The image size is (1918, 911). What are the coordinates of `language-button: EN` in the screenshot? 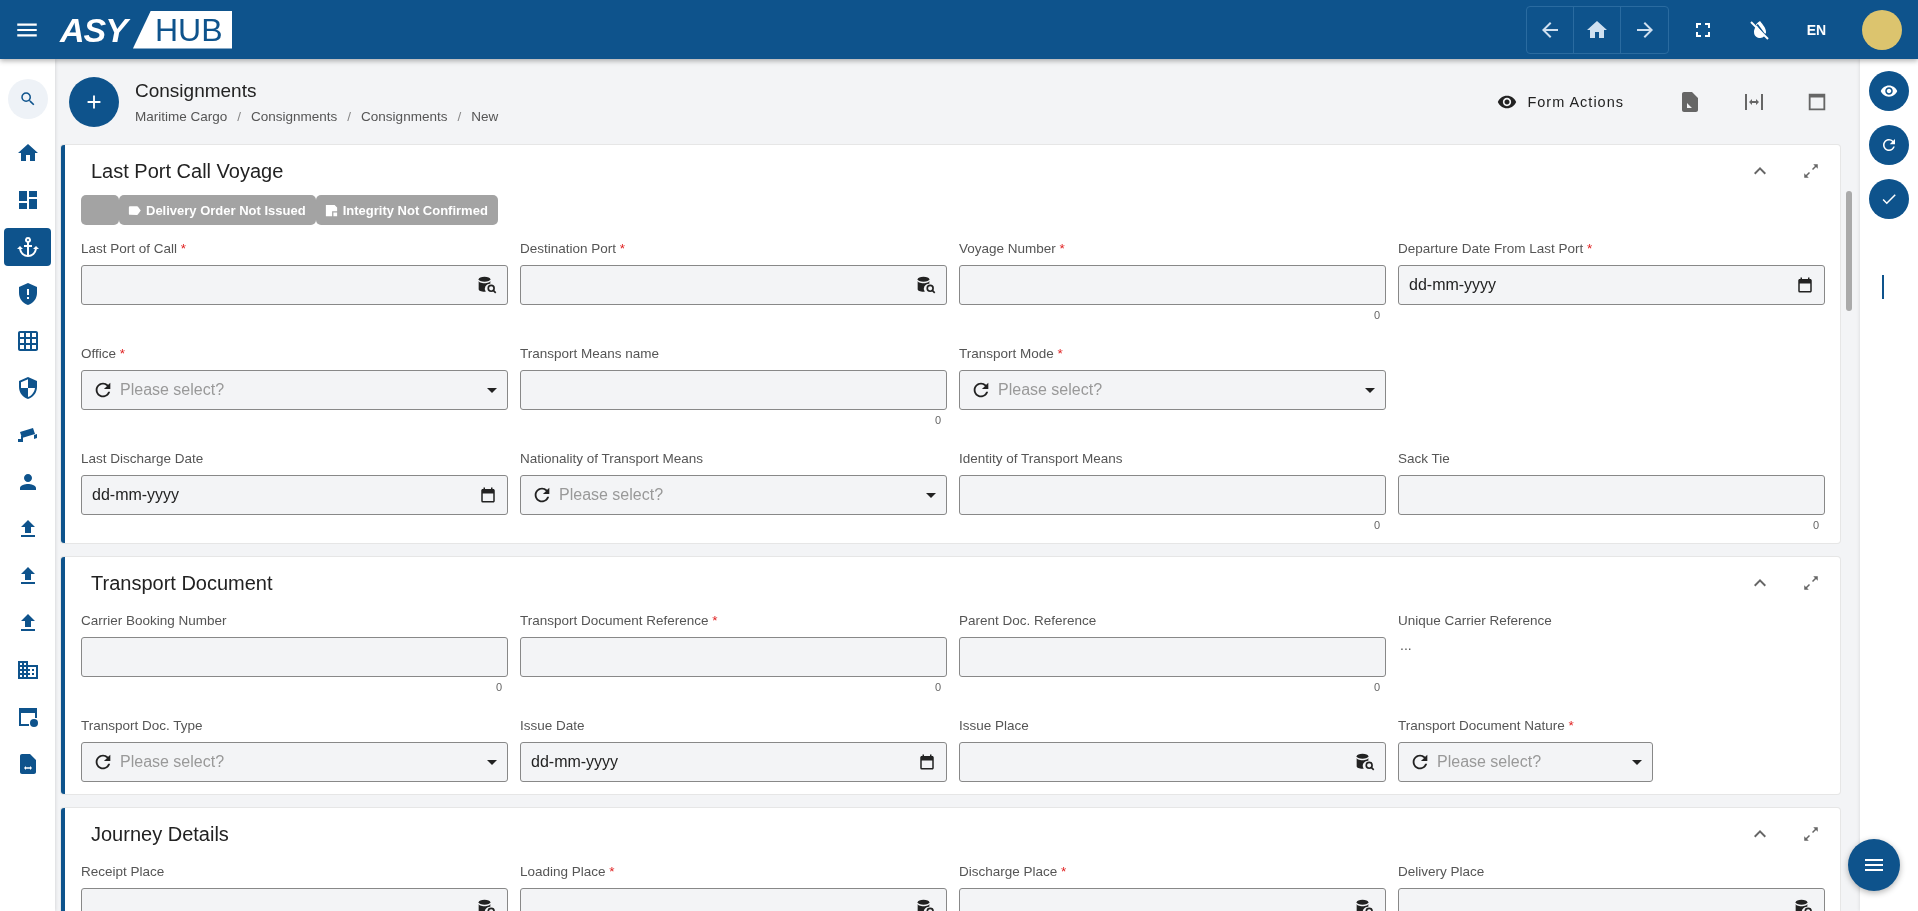 It's located at (1816, 29).